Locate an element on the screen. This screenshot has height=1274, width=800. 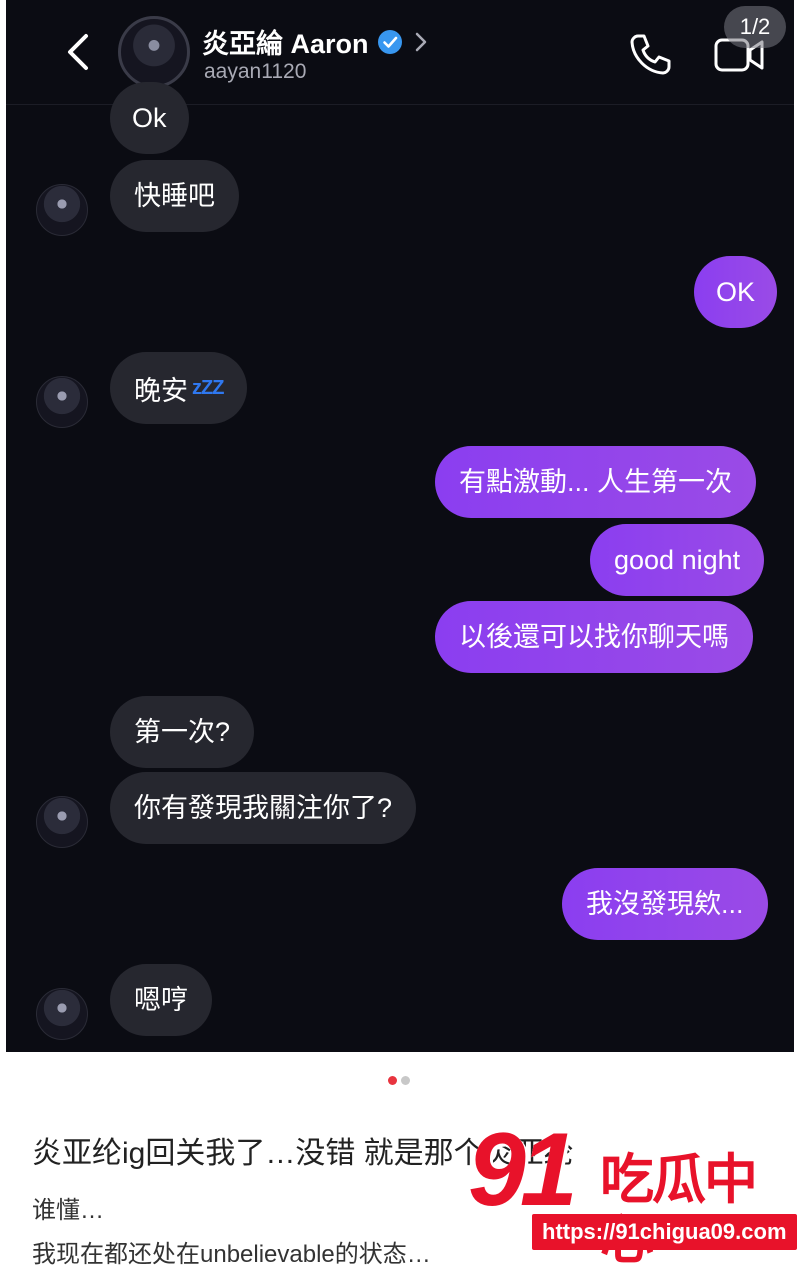
profile-avatar is located at coordinates (154, 52).